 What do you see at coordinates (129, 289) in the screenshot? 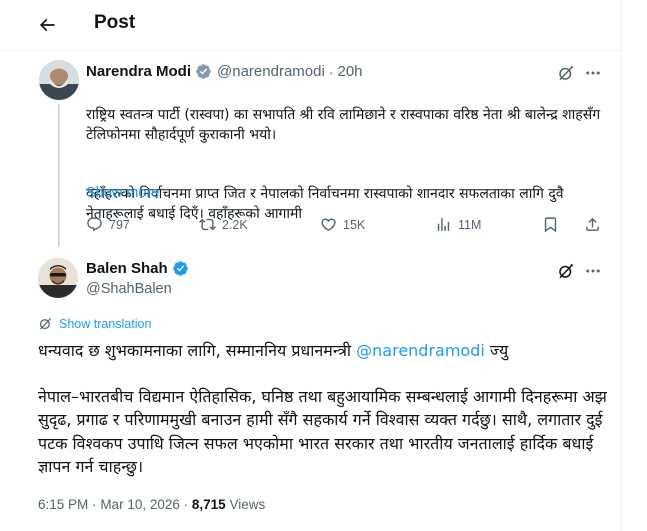
I see `author-handle: @ShahBalen` at bounding box center [129, 289].